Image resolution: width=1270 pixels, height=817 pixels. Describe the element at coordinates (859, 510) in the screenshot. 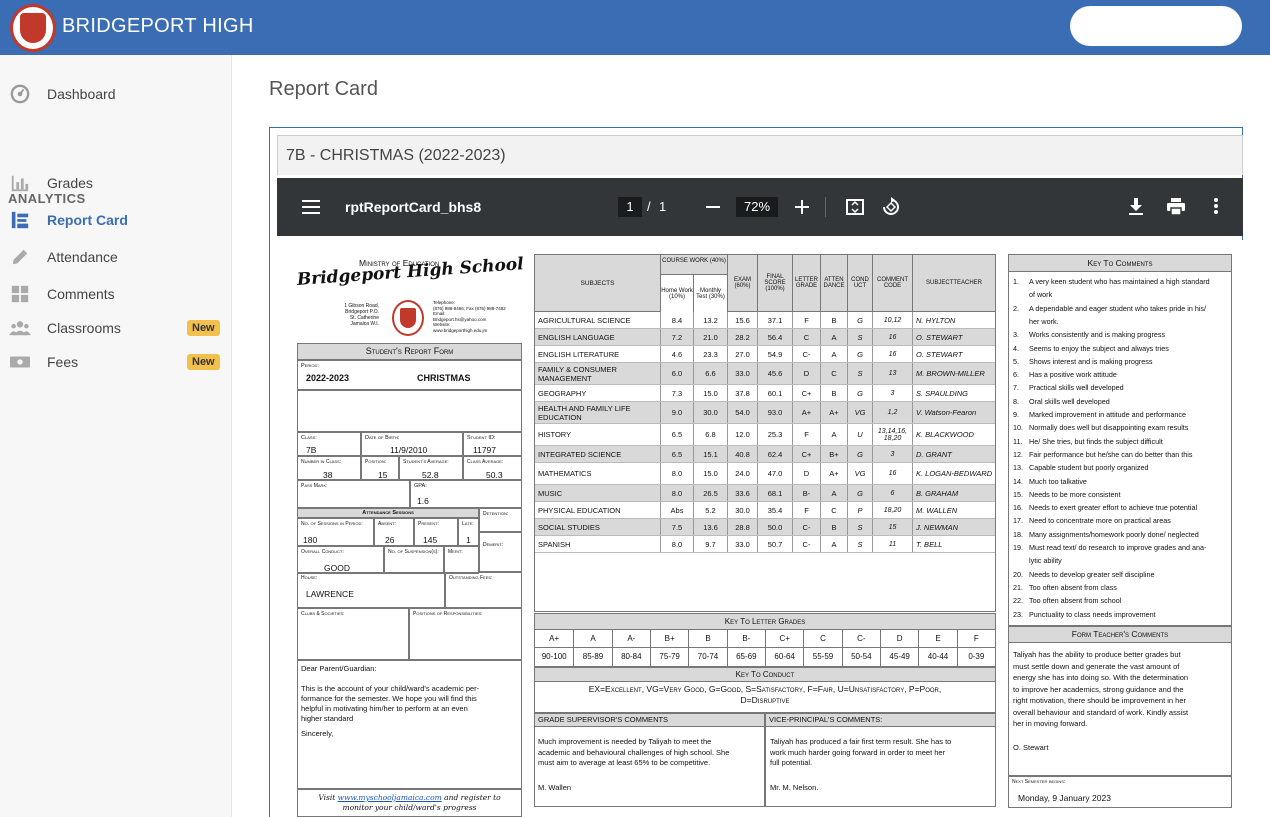

I see `grade-cell: P` at that location.